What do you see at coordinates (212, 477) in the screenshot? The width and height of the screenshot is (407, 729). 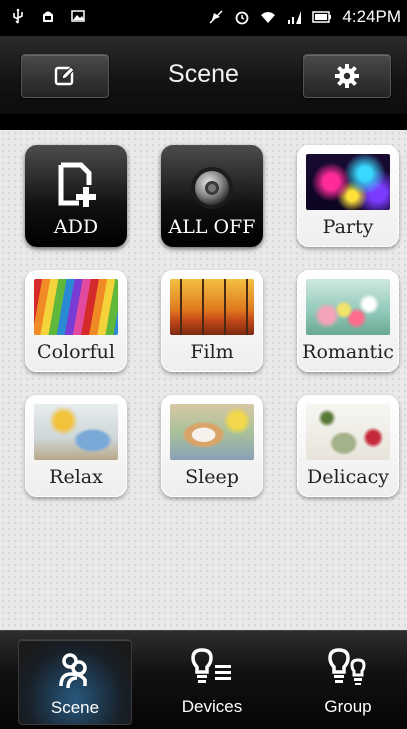 I see `scene-label: Sleep` at bounding box center [212, 477].